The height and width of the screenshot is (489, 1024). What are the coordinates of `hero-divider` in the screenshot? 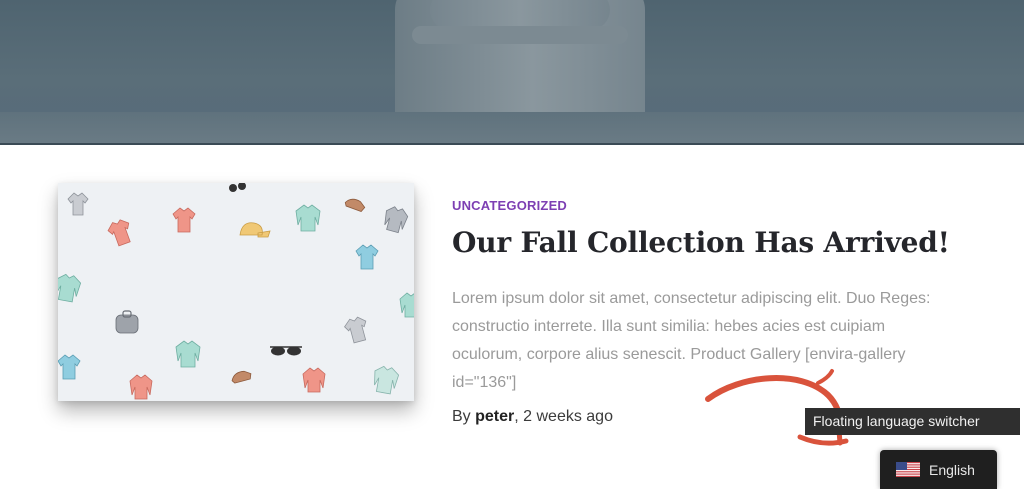 It's located at (512, 144).